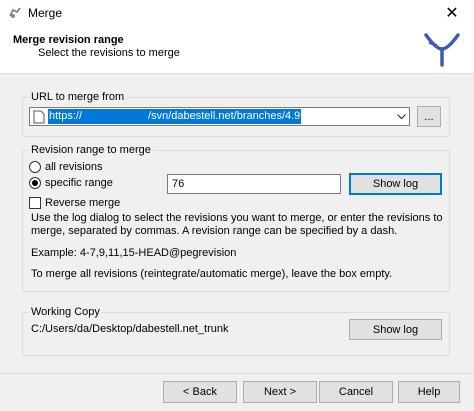 This screenshot has height=411, width=474. I want to click on working-copy-path: C:/Users/da/Desktop/dabestell.net_trunk, so click(130, 329).